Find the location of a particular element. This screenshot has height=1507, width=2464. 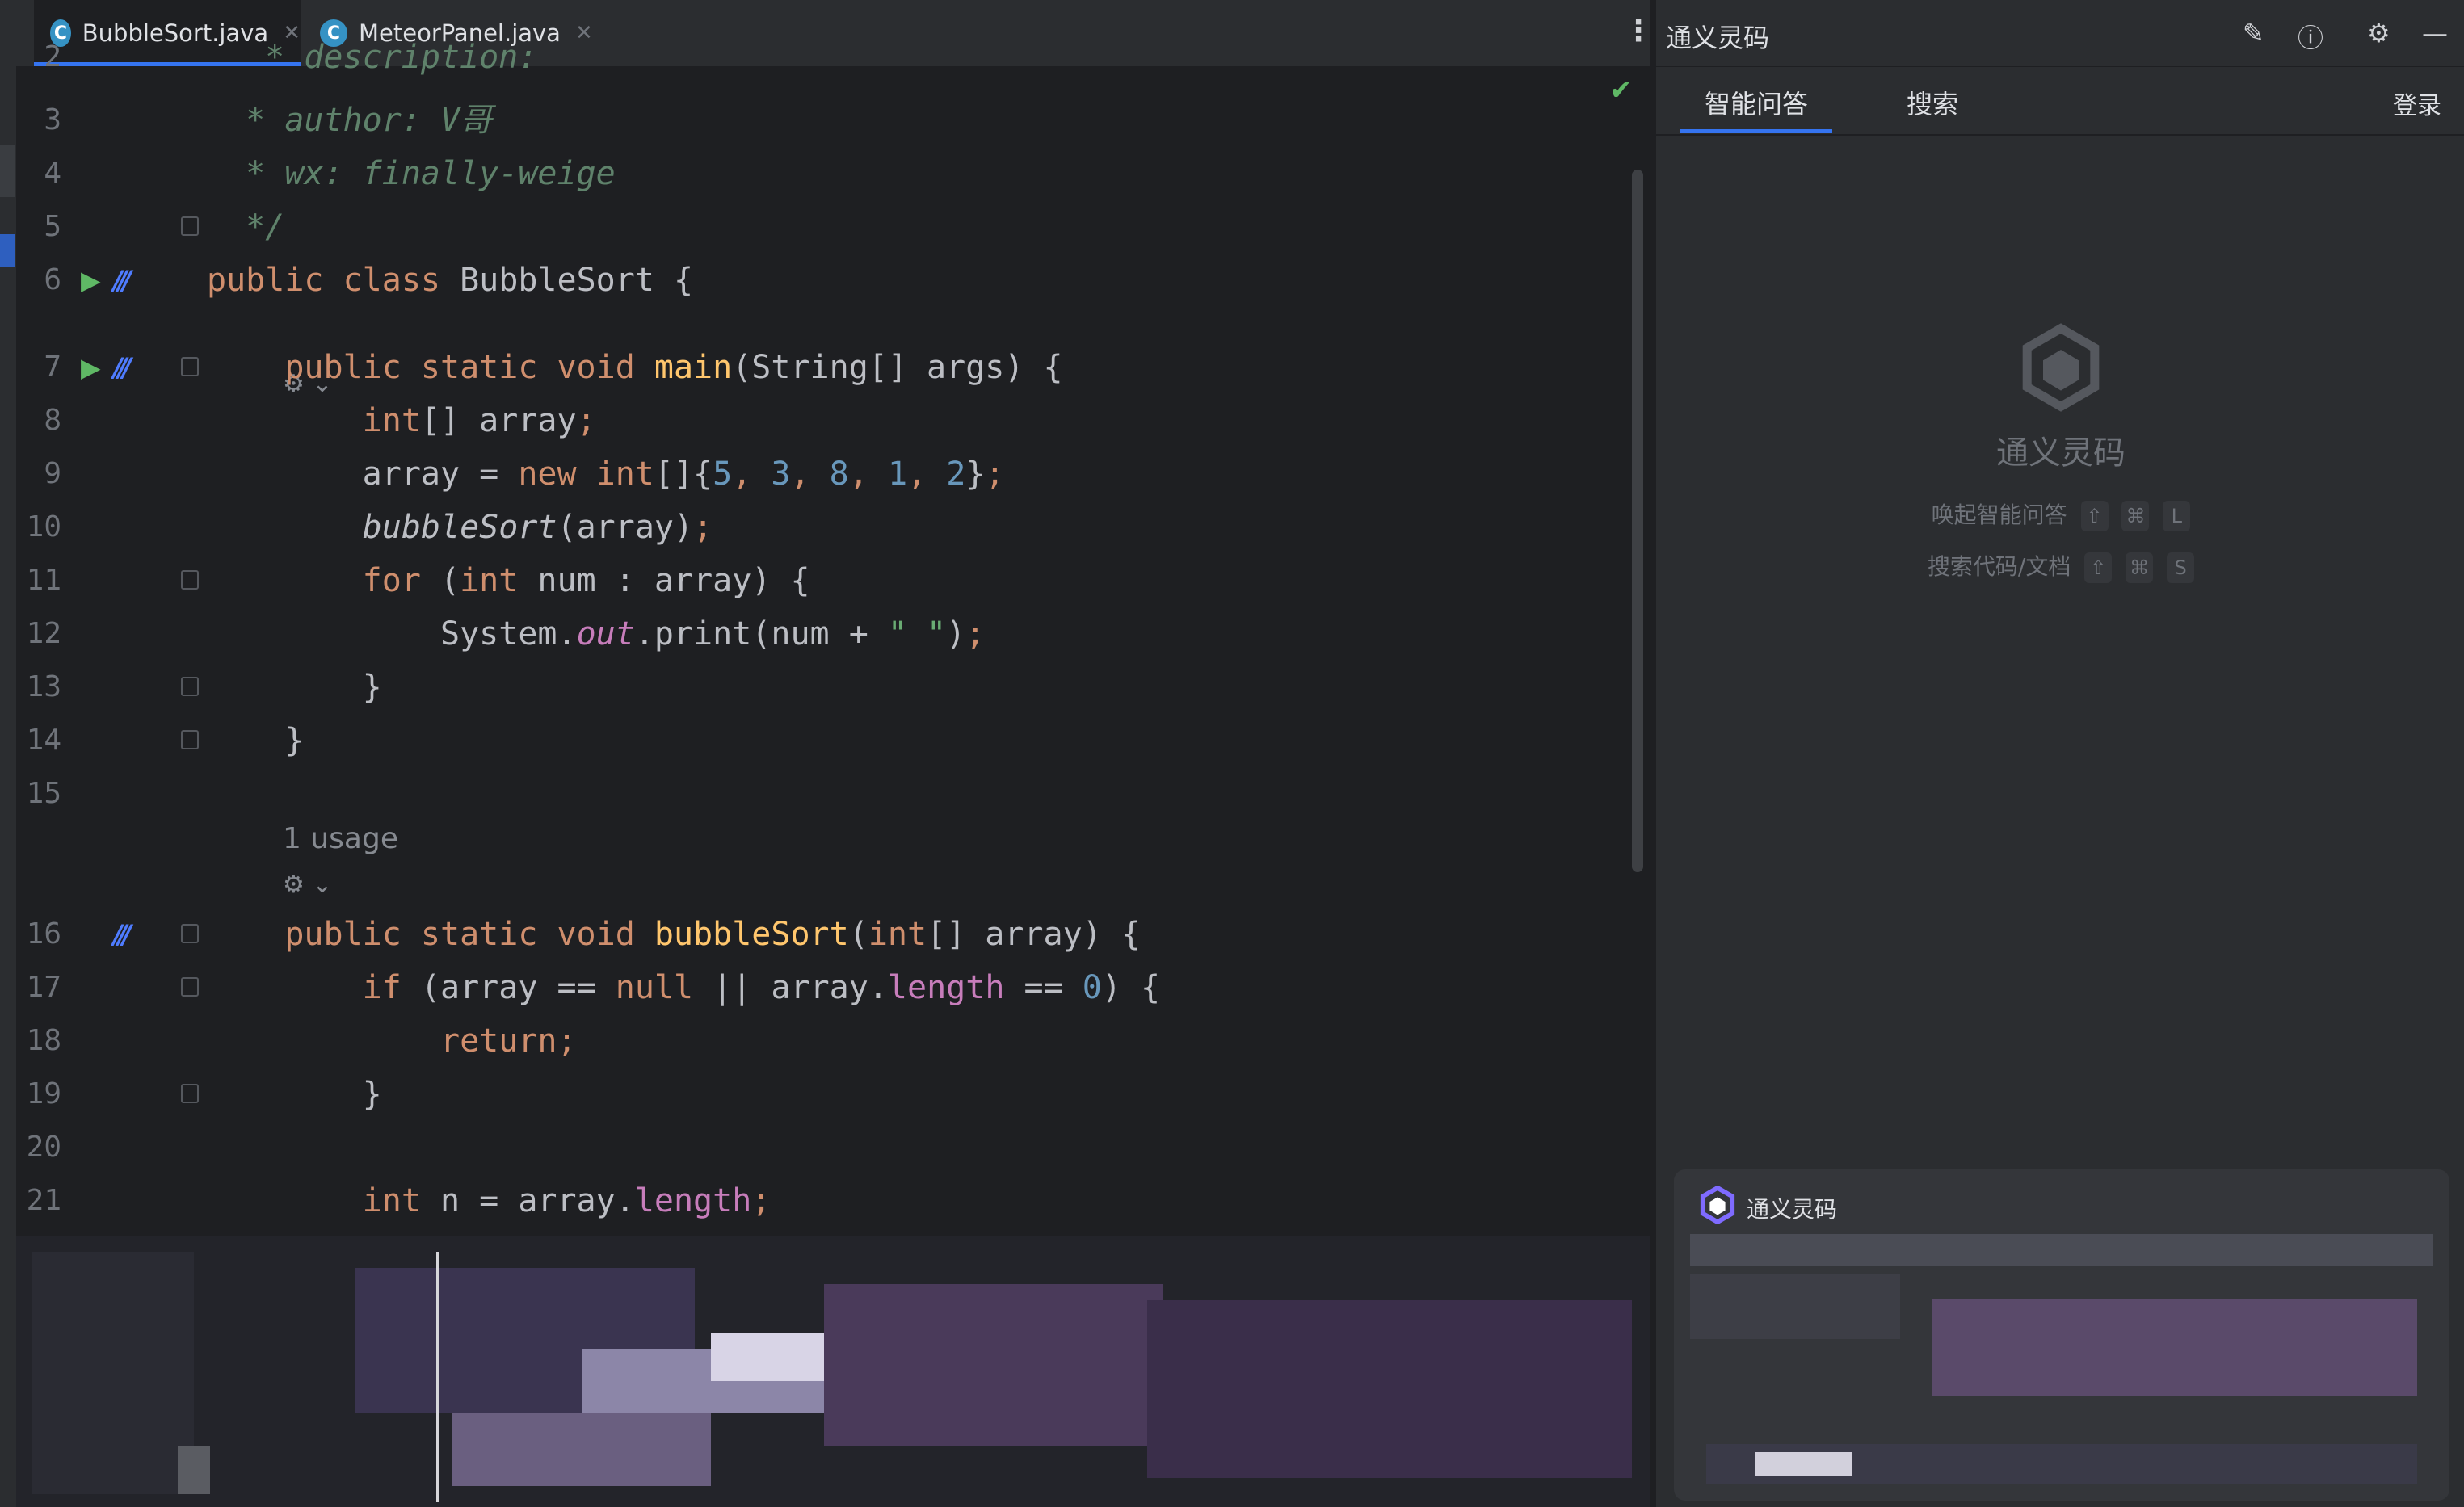

panel-header: 通义灵码 ✎ ⓘ ⚙ — is located at coordinates (2060, 33).